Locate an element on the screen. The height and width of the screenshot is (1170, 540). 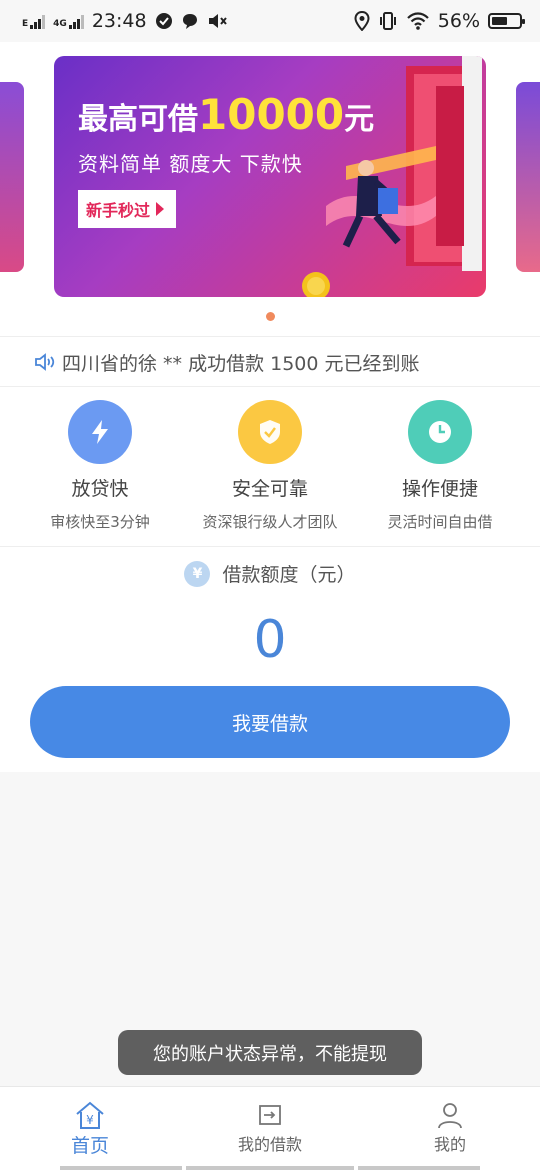
nav-label: 我的 is located at coordinates (449, 1144).